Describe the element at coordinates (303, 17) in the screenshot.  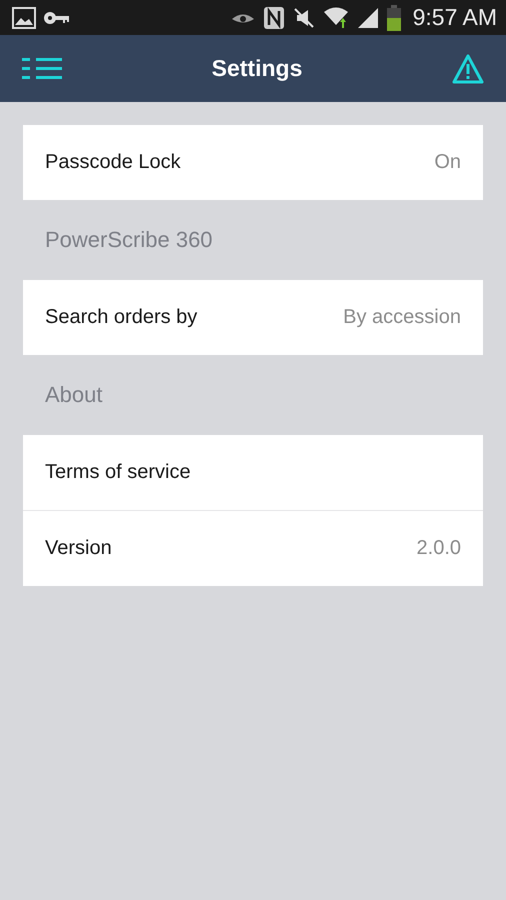
I see `mute-icon` at that location.